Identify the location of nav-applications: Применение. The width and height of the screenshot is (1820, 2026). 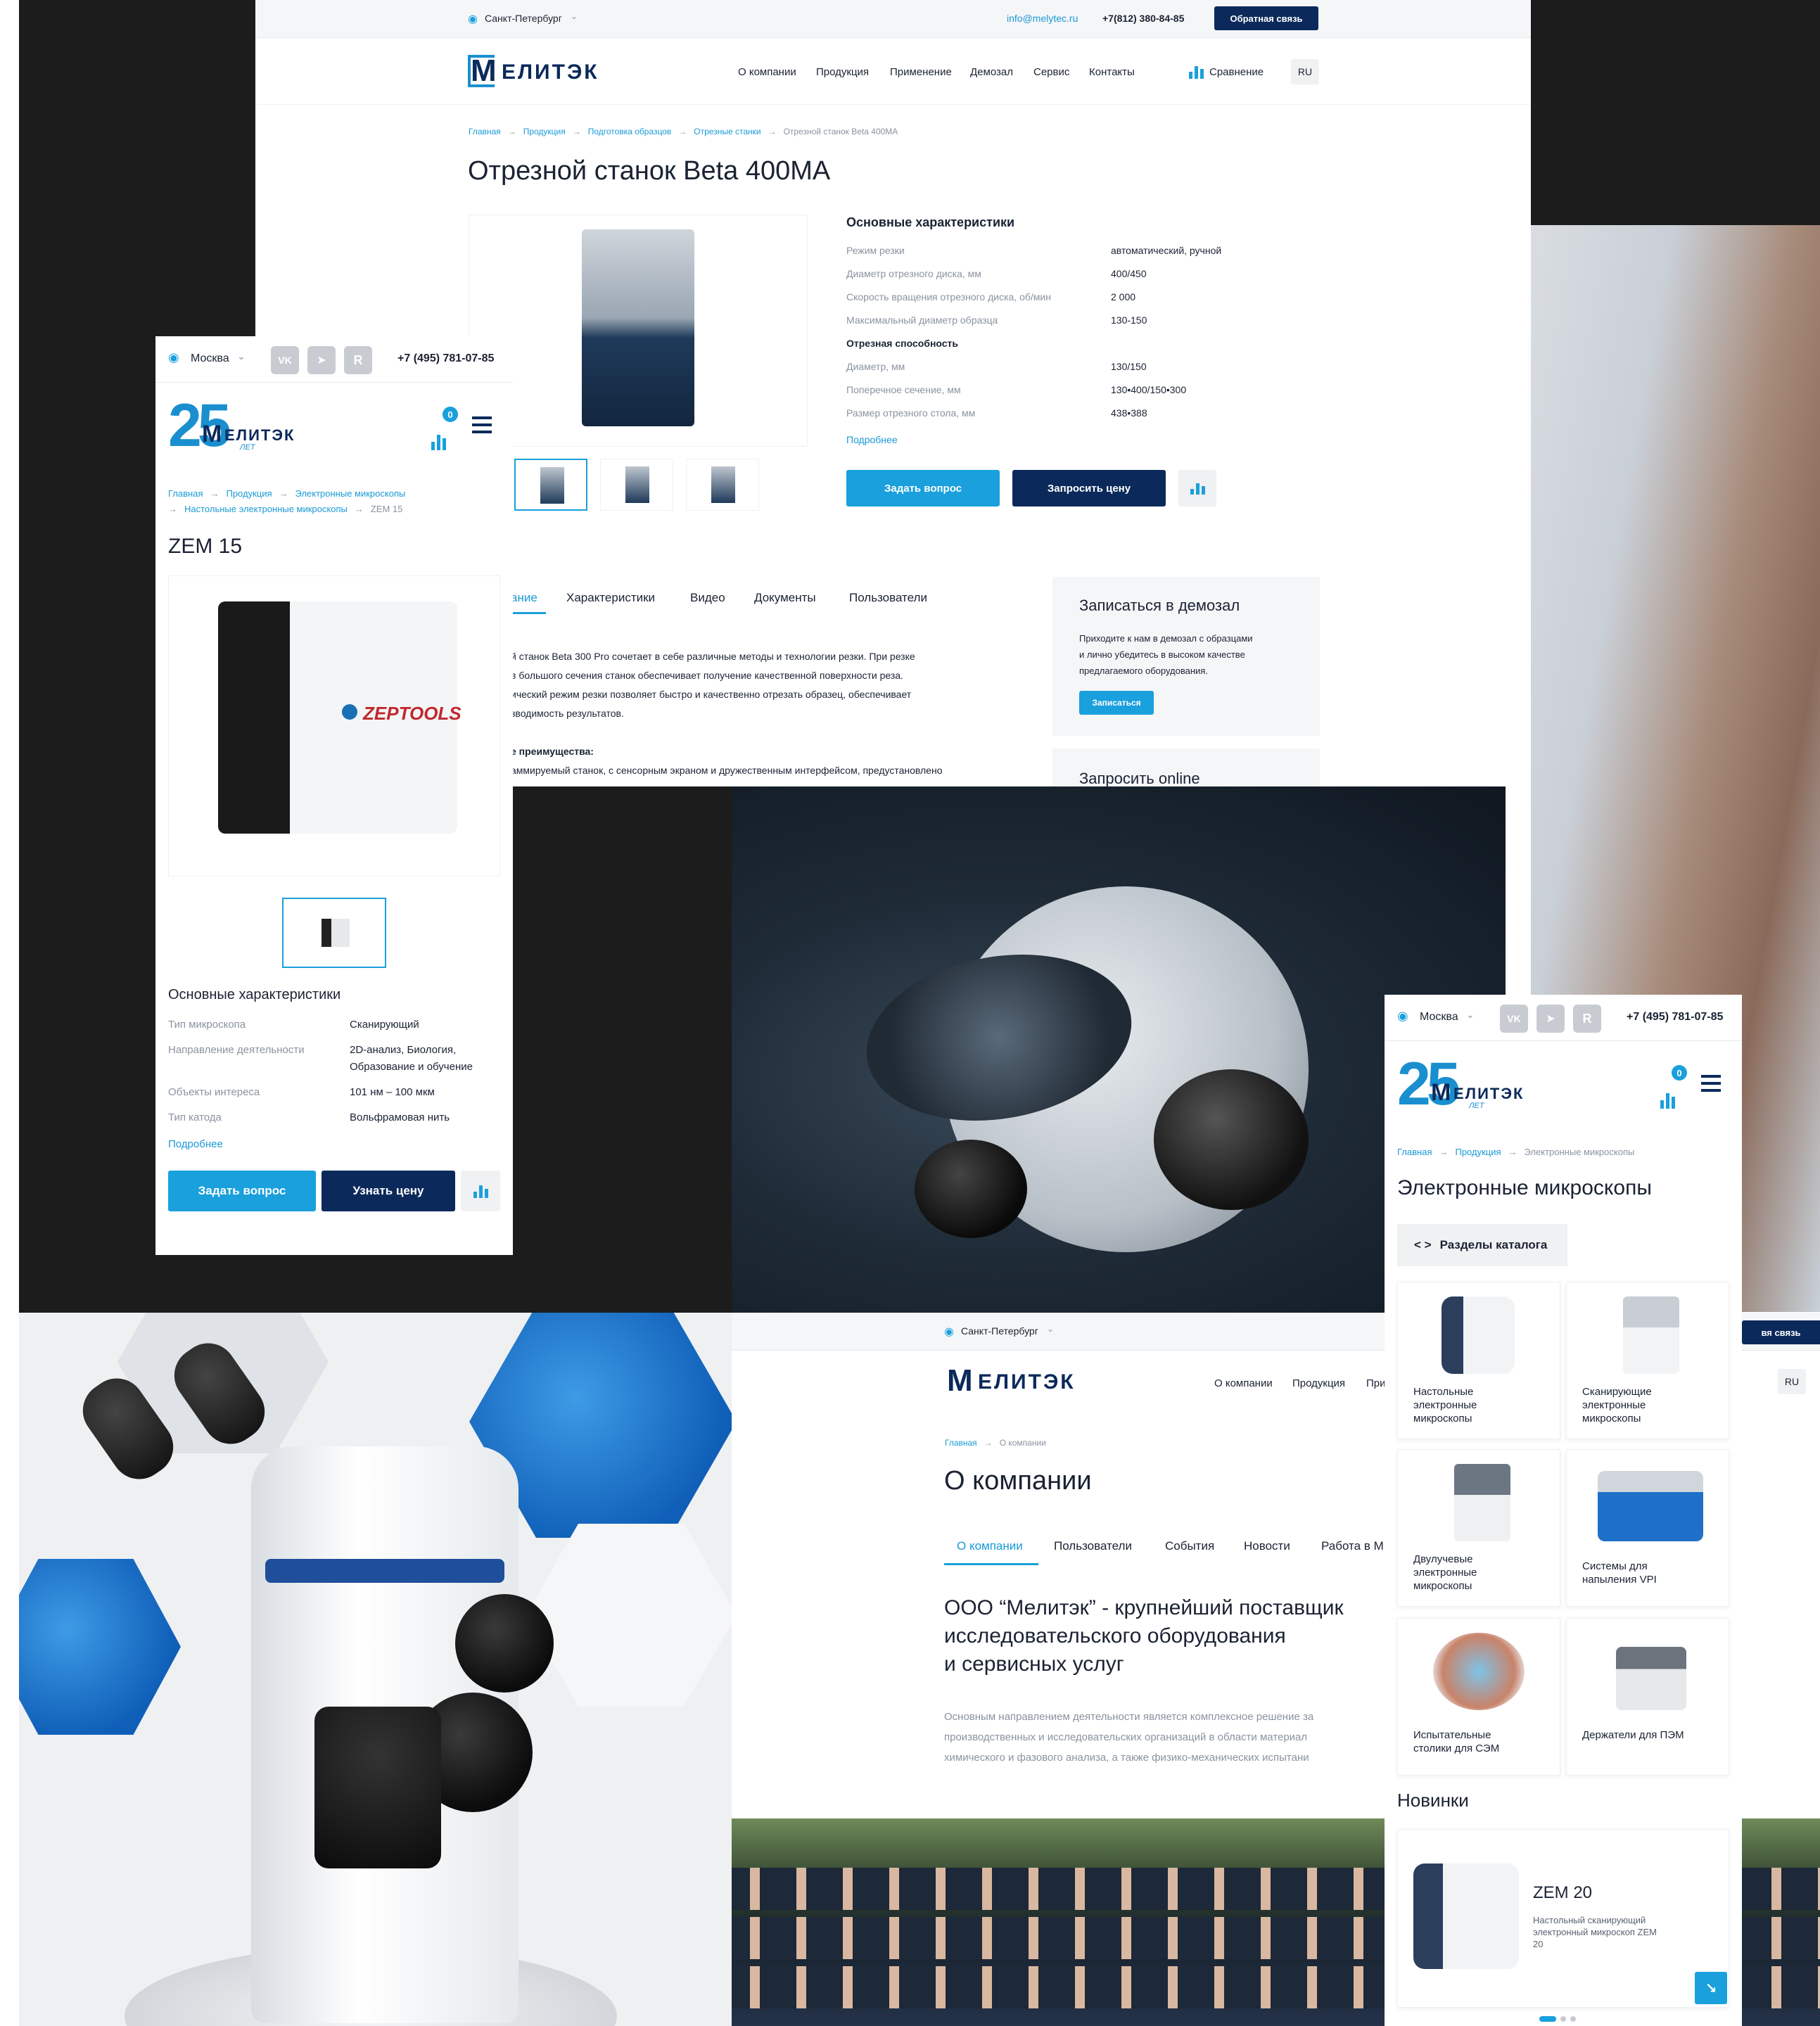
(921, 72).